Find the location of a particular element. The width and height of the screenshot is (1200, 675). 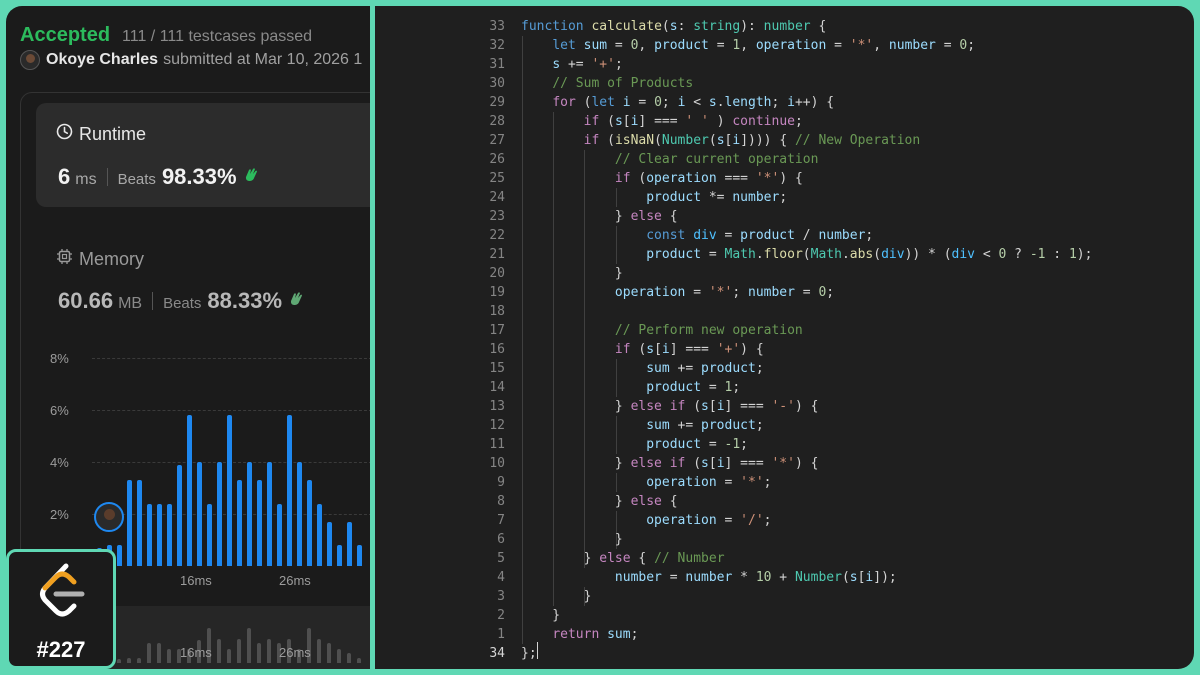

runtime-title-row: Runtime is located at coordinates (101, 134).